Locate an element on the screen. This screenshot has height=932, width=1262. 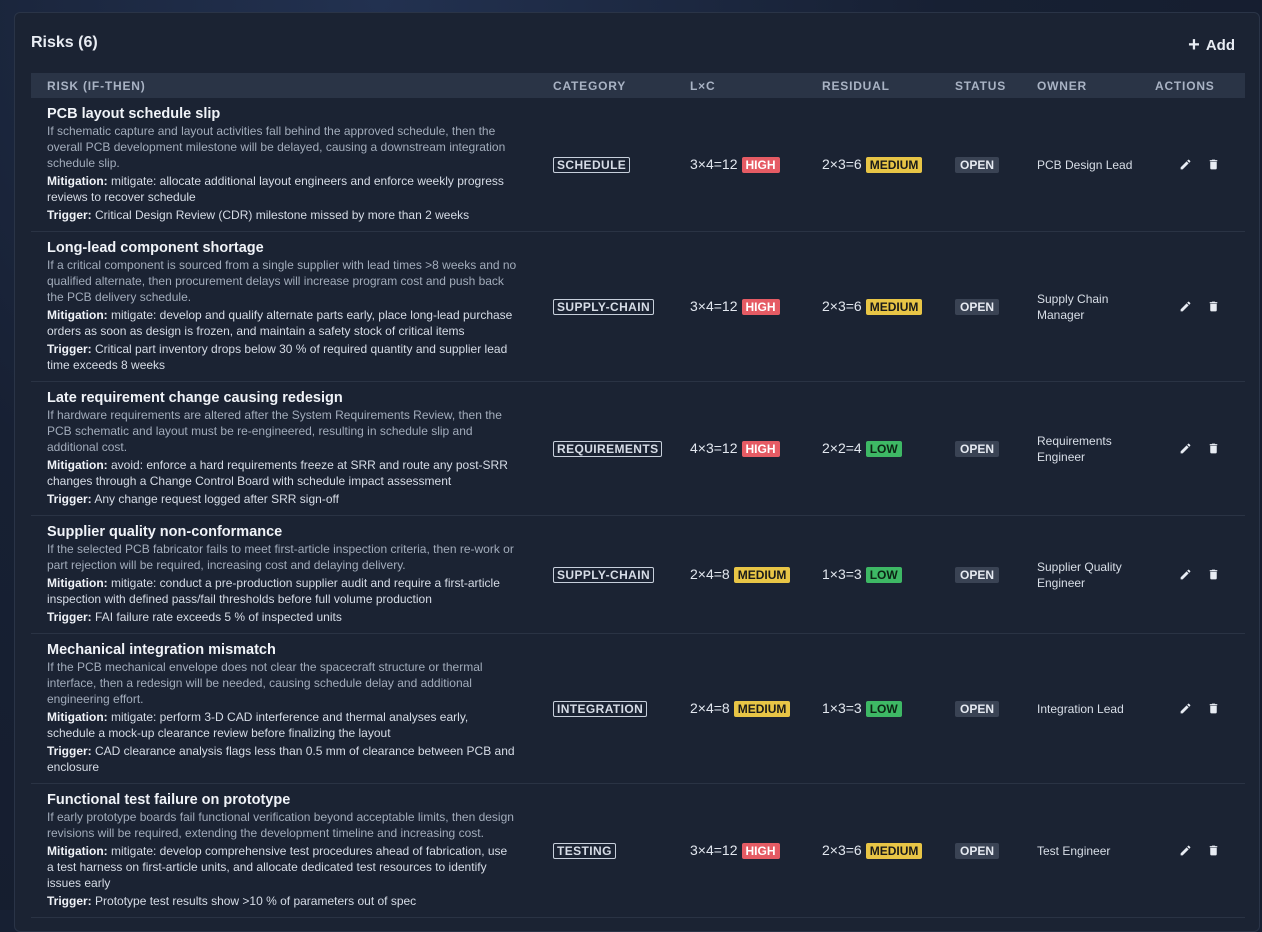
category-badge: TESTING is located at coordinates (584, 851).